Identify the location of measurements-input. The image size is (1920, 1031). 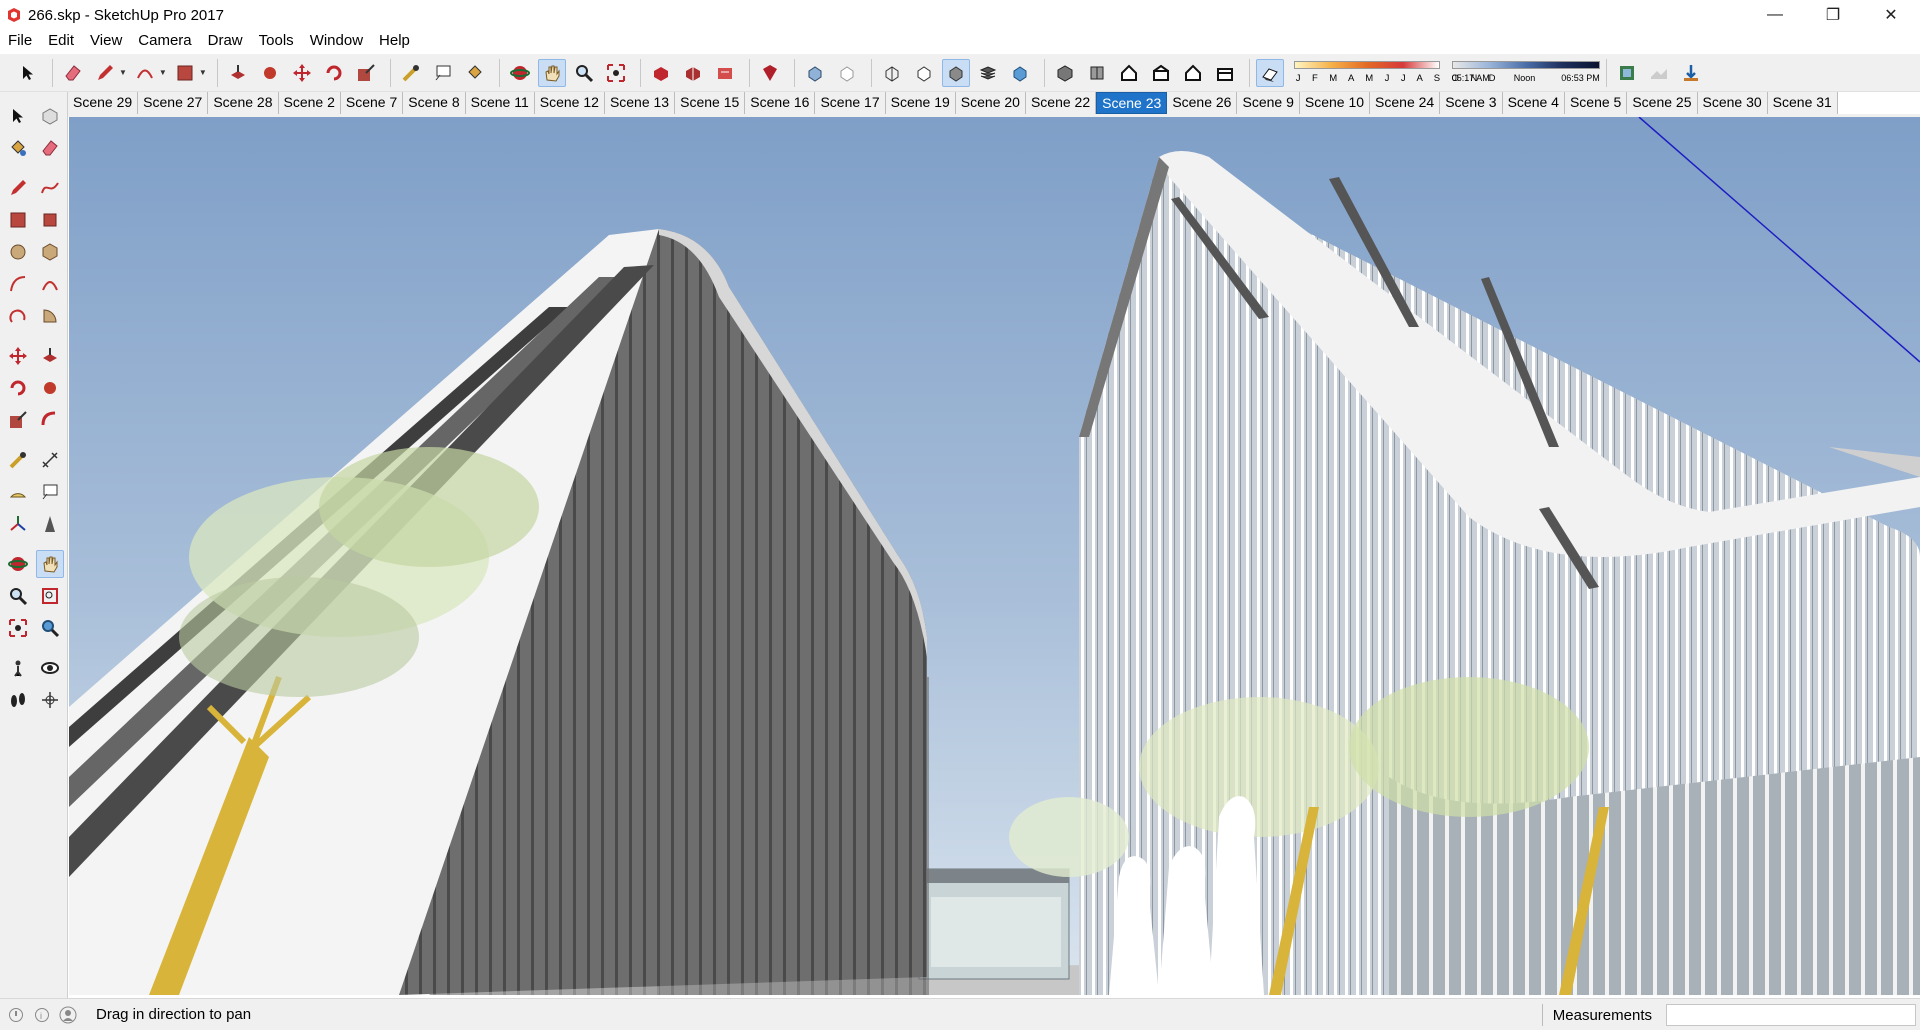
(1791, 1015).